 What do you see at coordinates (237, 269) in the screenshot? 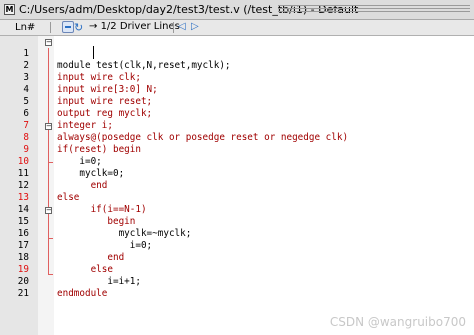
I see `code-line: 19 i=i+1;` at bounding box center [237, 269].